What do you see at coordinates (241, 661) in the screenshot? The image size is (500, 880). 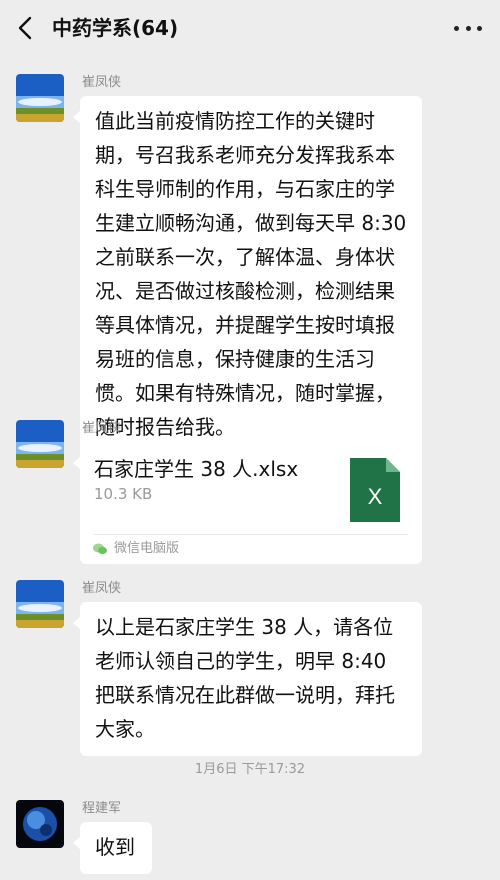 I see `message-line: 老师认领自己的学生，明早 8:40` at bounding box center [241, 661].